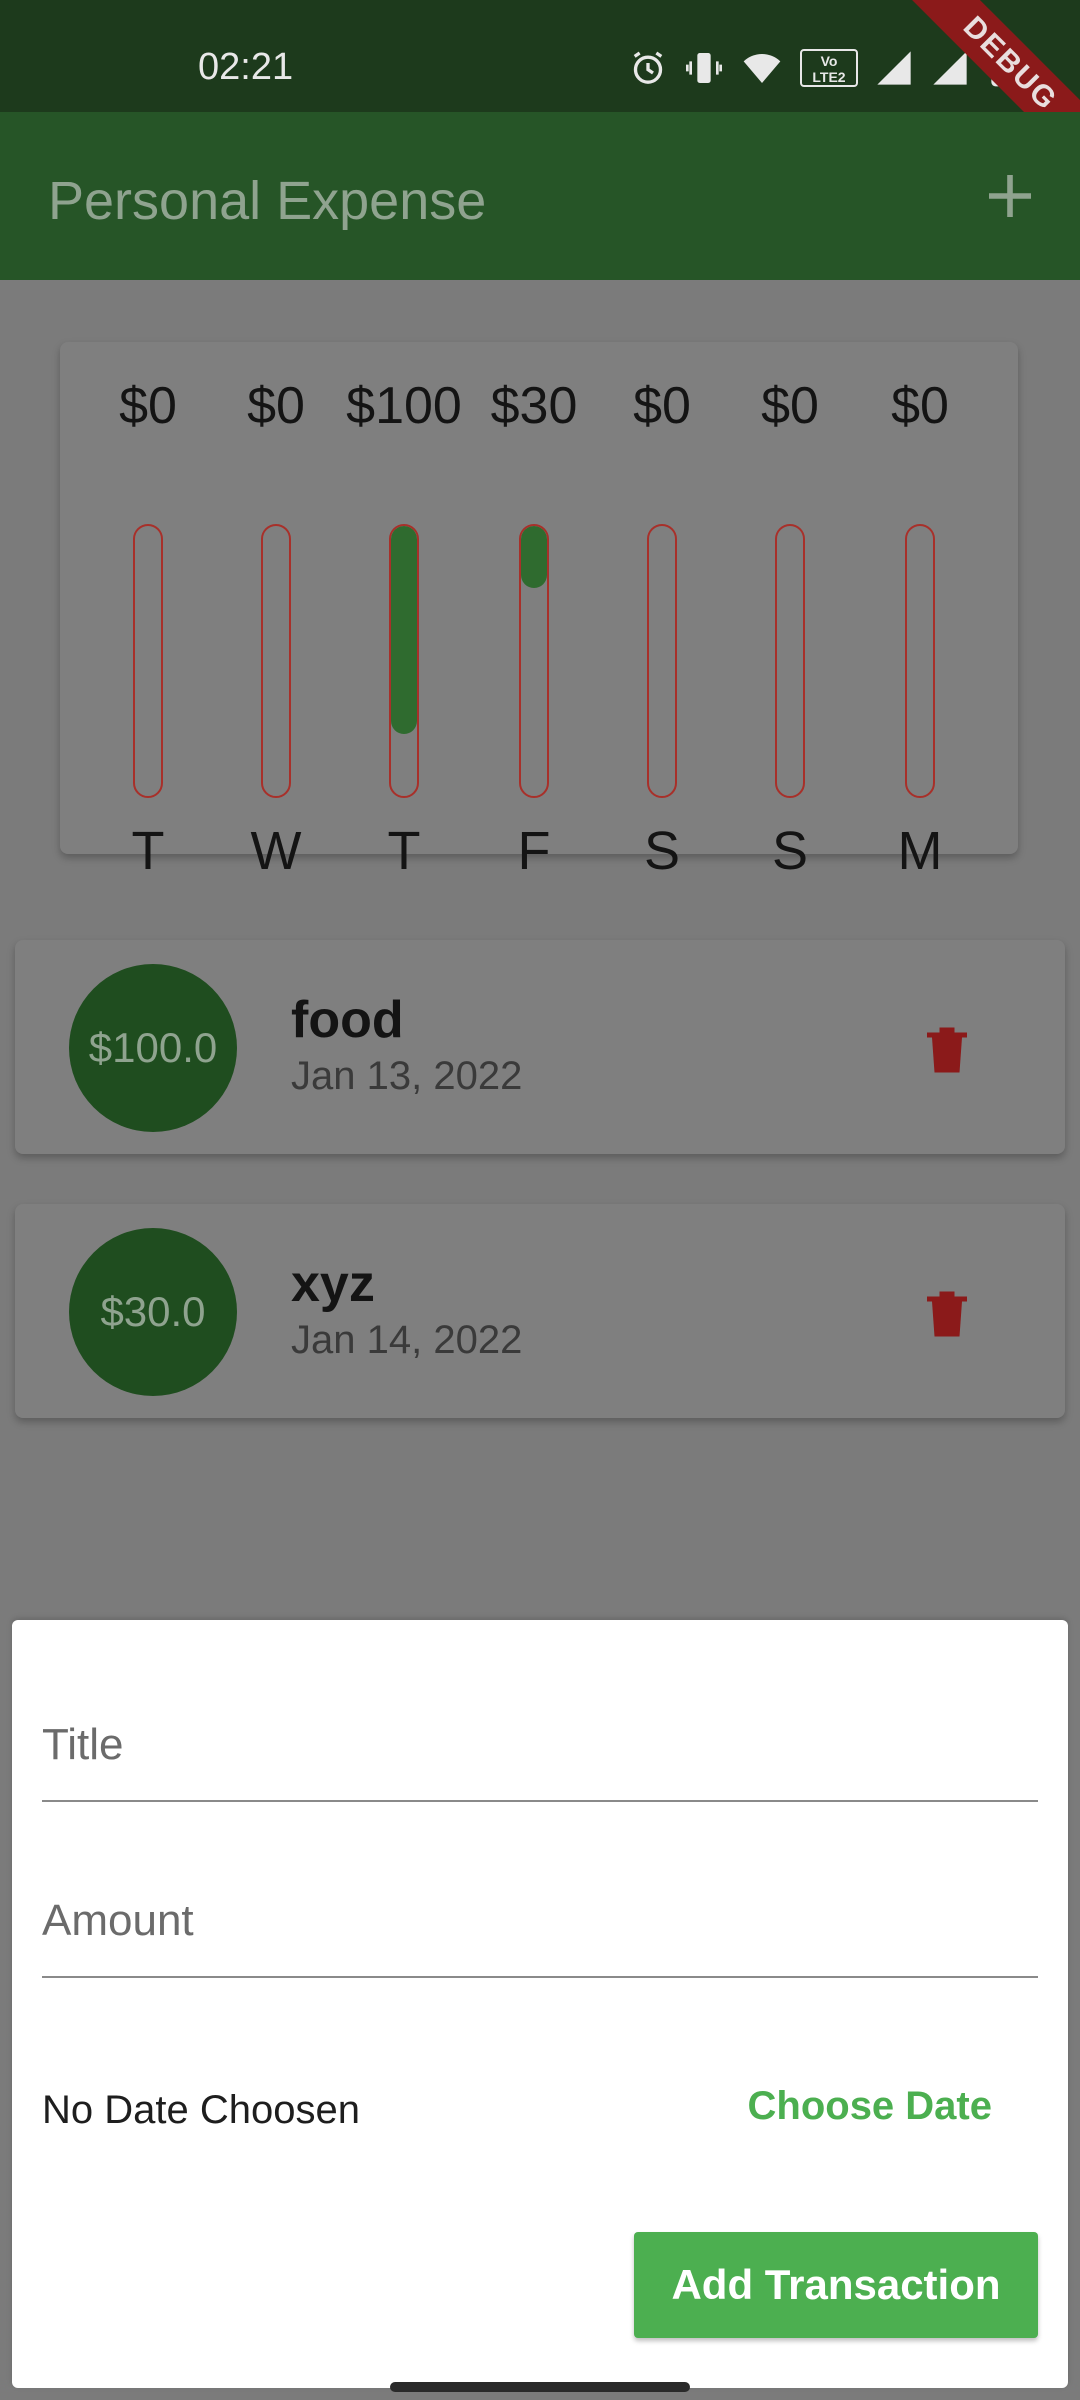  I want to click on volte-line1: Vo, so click(829, 61).